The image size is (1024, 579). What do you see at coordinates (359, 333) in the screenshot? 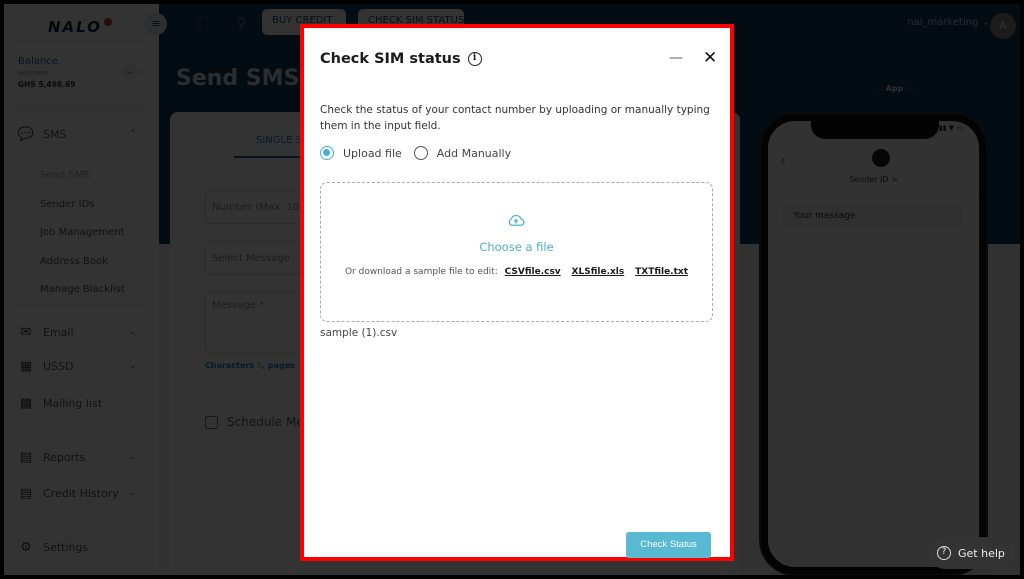
I see `uploaded-filename: sample (1).csv` at bounding box center [359, 333].